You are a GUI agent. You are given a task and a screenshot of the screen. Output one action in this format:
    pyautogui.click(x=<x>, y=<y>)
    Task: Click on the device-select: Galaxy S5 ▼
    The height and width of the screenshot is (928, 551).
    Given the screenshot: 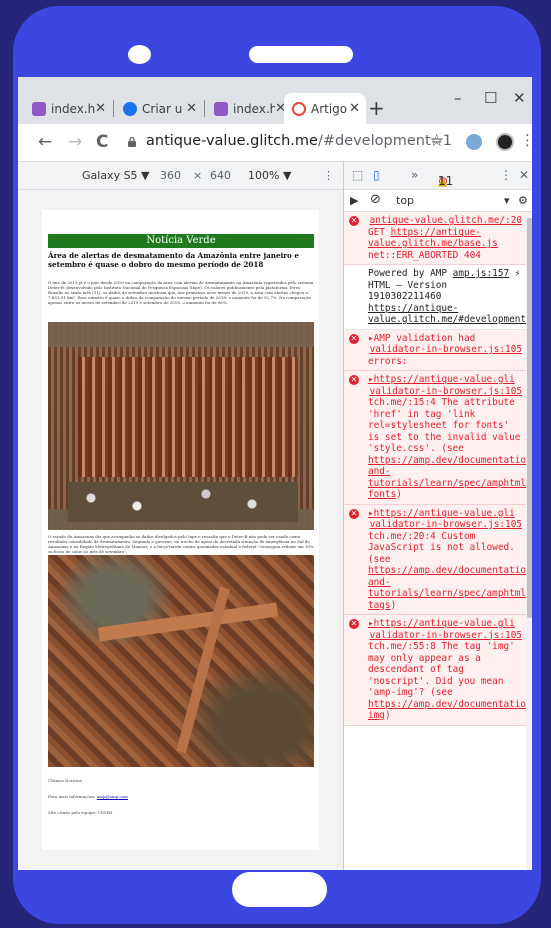 What is the action you would take?
    pyautogui.click(x=116, y=175)
    